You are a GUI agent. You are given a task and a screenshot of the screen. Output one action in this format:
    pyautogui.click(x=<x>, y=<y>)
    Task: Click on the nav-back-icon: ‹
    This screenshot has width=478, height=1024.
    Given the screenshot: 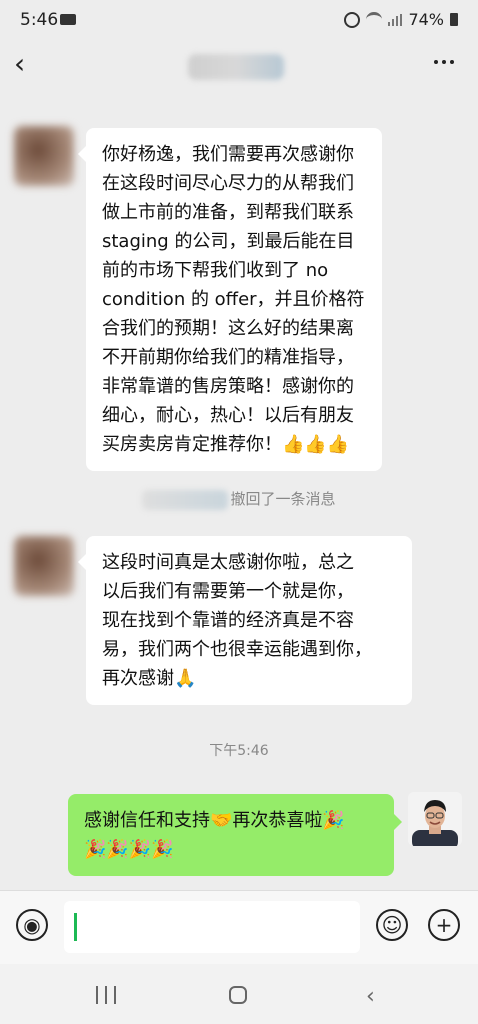 What is the action you would take?
    pyautogui.click(x=370, y=996)
    